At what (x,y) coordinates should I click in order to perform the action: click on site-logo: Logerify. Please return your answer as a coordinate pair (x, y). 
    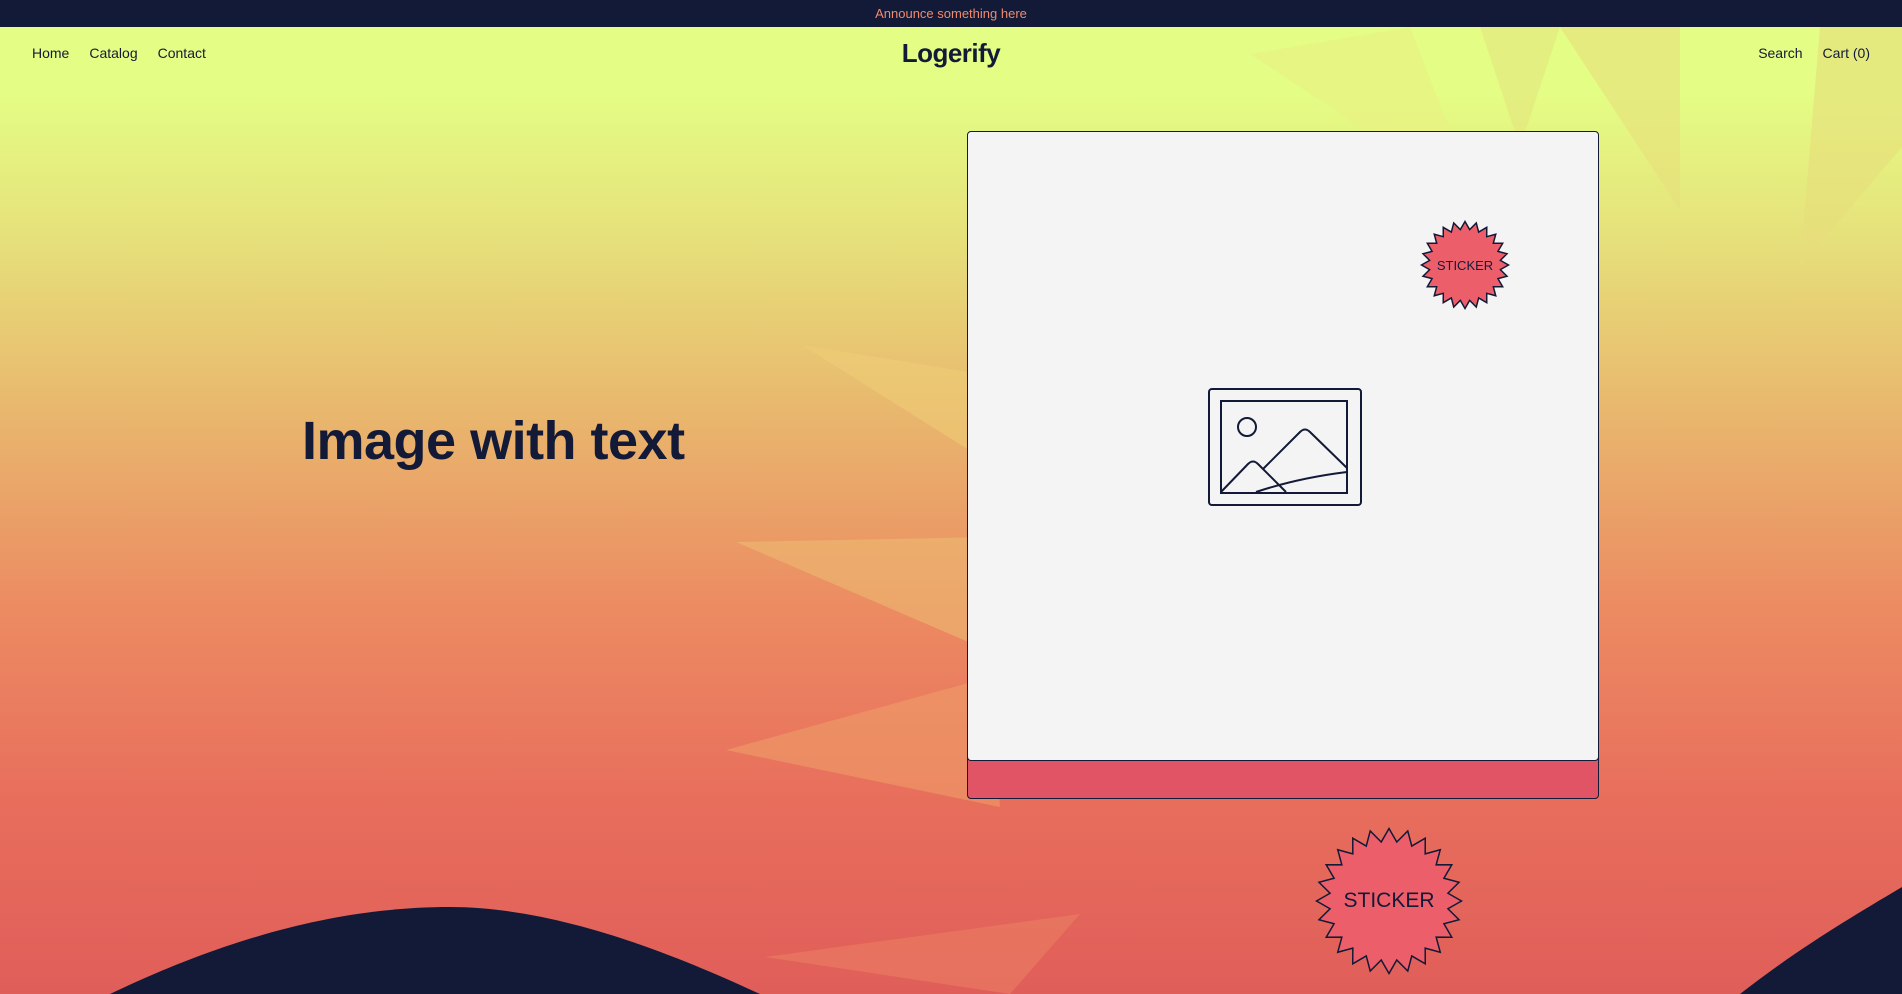
    Looking at the image, I should click on (951, 53).